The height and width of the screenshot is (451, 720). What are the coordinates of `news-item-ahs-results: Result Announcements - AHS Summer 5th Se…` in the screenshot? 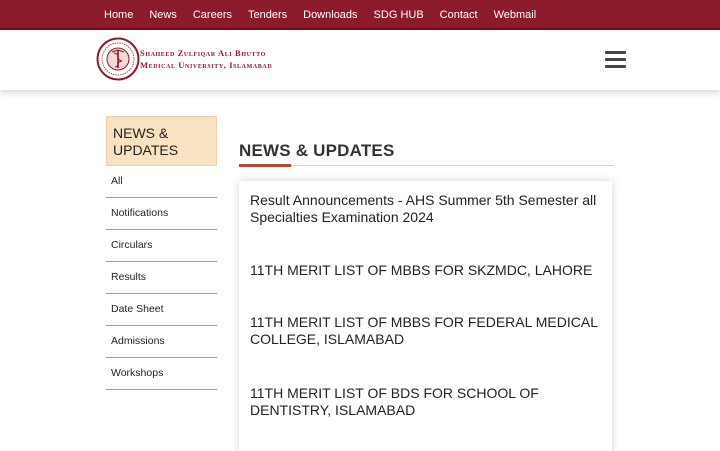 It's located at (427, 209).